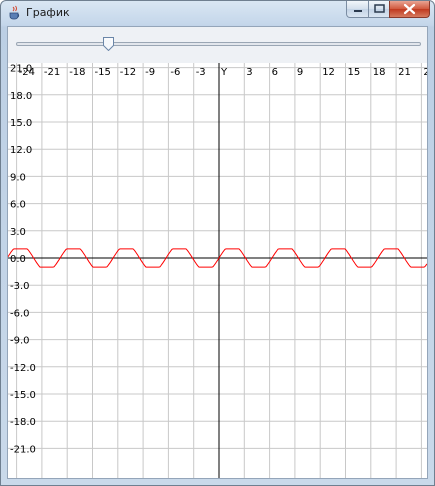 The image size is (435, 486). I want to click on java-cup-icon, so click(14, 12).